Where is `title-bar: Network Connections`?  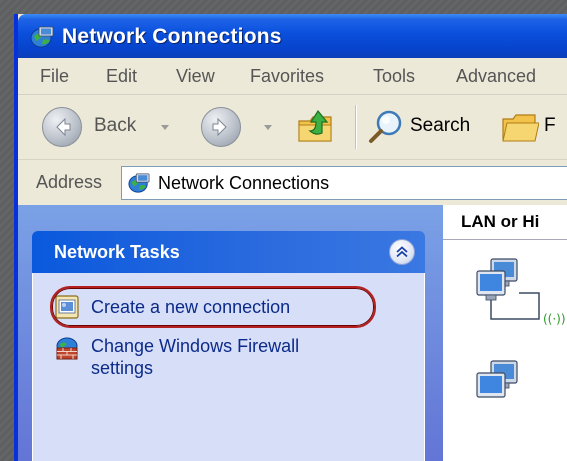
title-bar: Network Connections is located at coordinates (292, 36).